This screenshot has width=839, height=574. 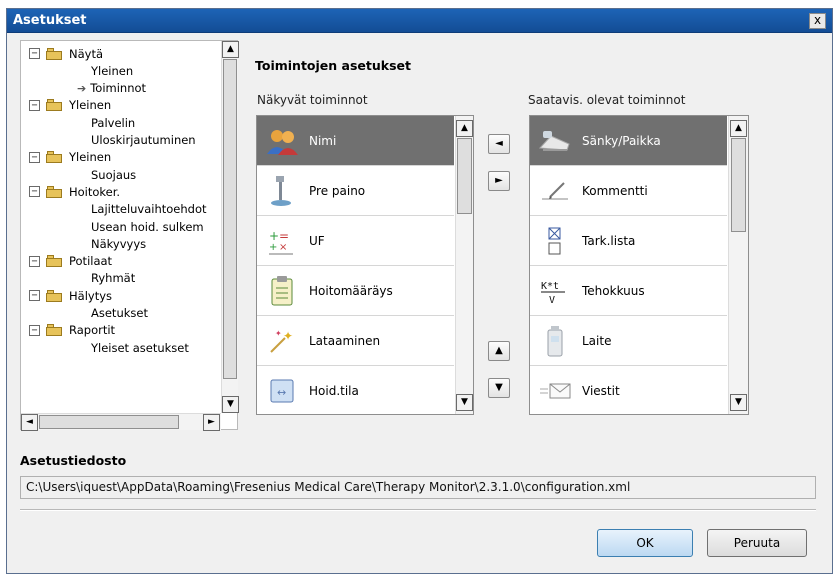 I want to click on tree-child-item: Näkyvyys, so click(x=118, y=243).